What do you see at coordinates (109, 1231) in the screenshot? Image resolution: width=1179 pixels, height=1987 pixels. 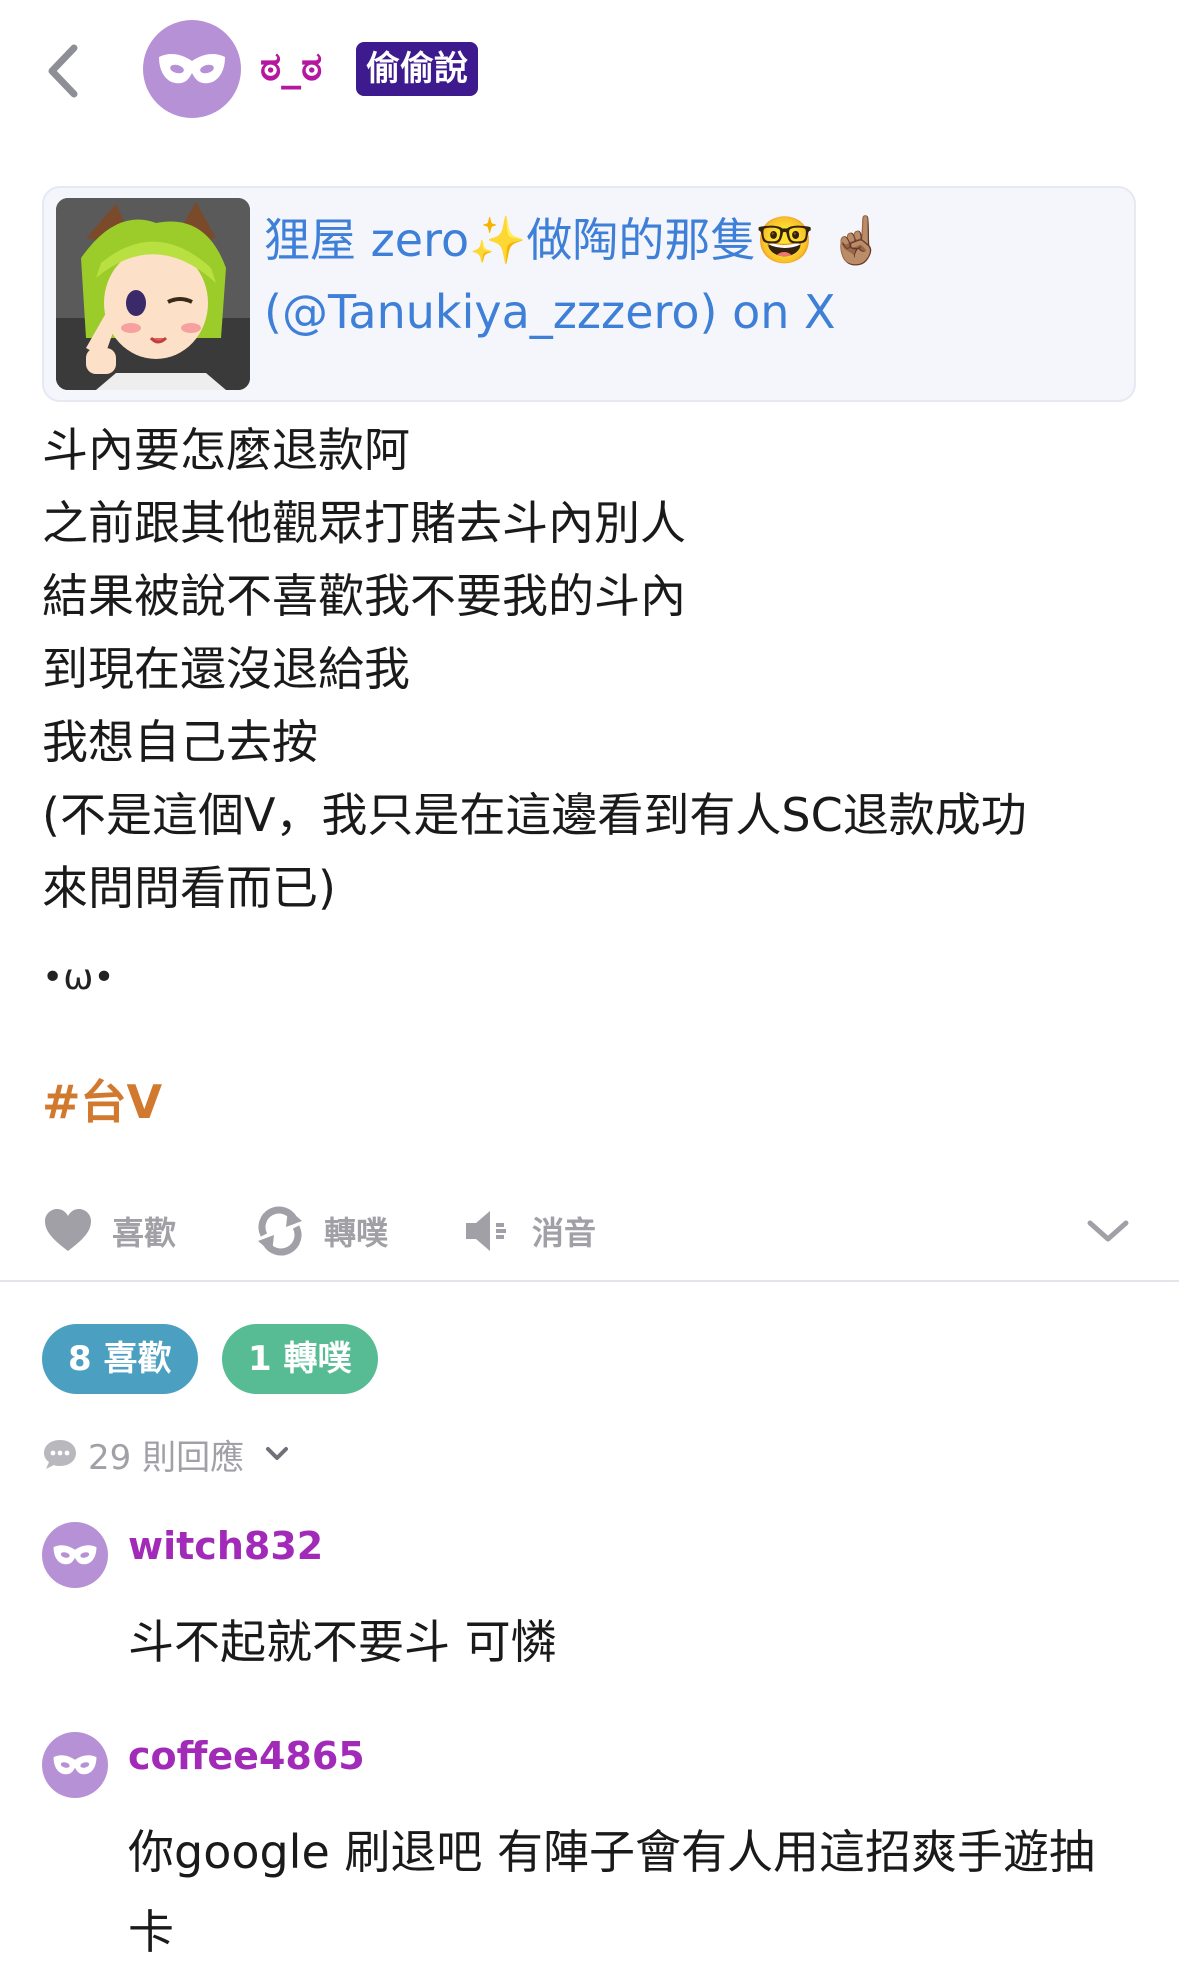 I see `like-button: 喜歡` at bounding box center [109, 1231].